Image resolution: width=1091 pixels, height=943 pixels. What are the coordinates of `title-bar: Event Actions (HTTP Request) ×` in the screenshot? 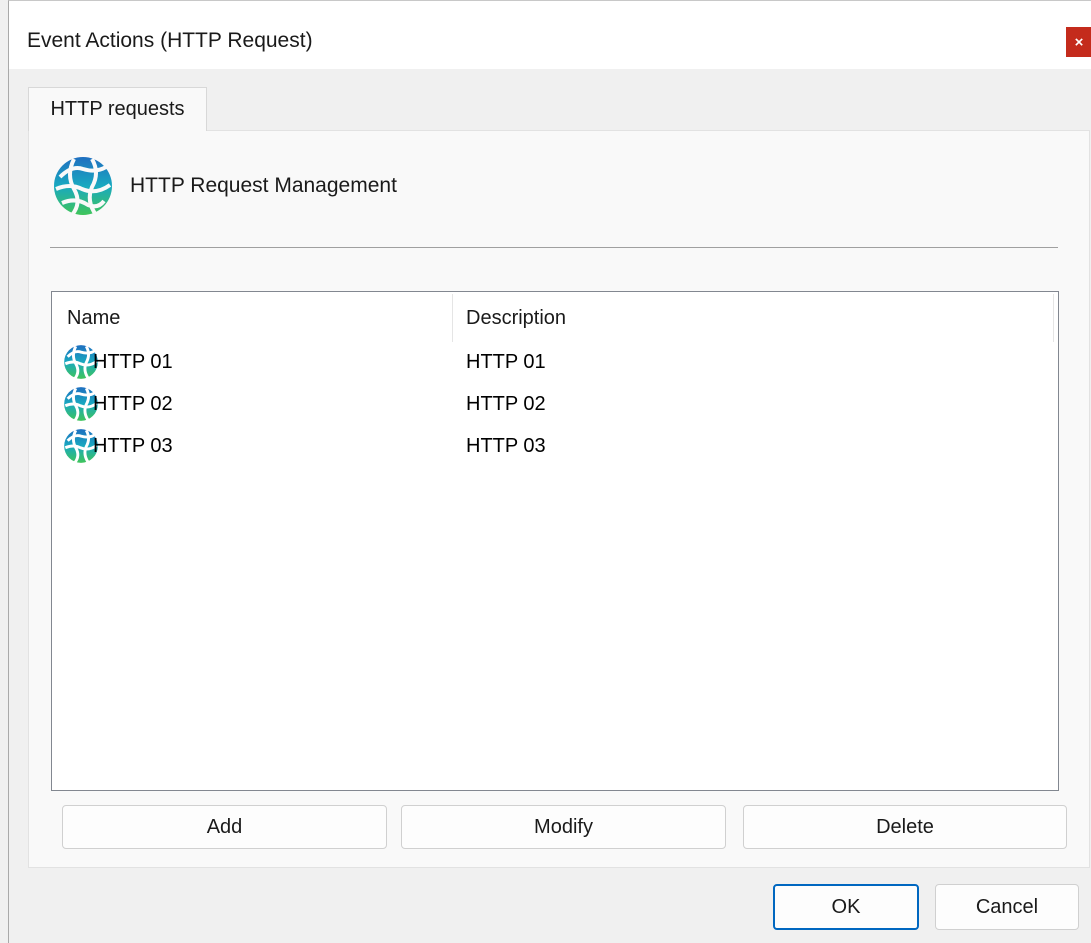 It's located at (550, 35).